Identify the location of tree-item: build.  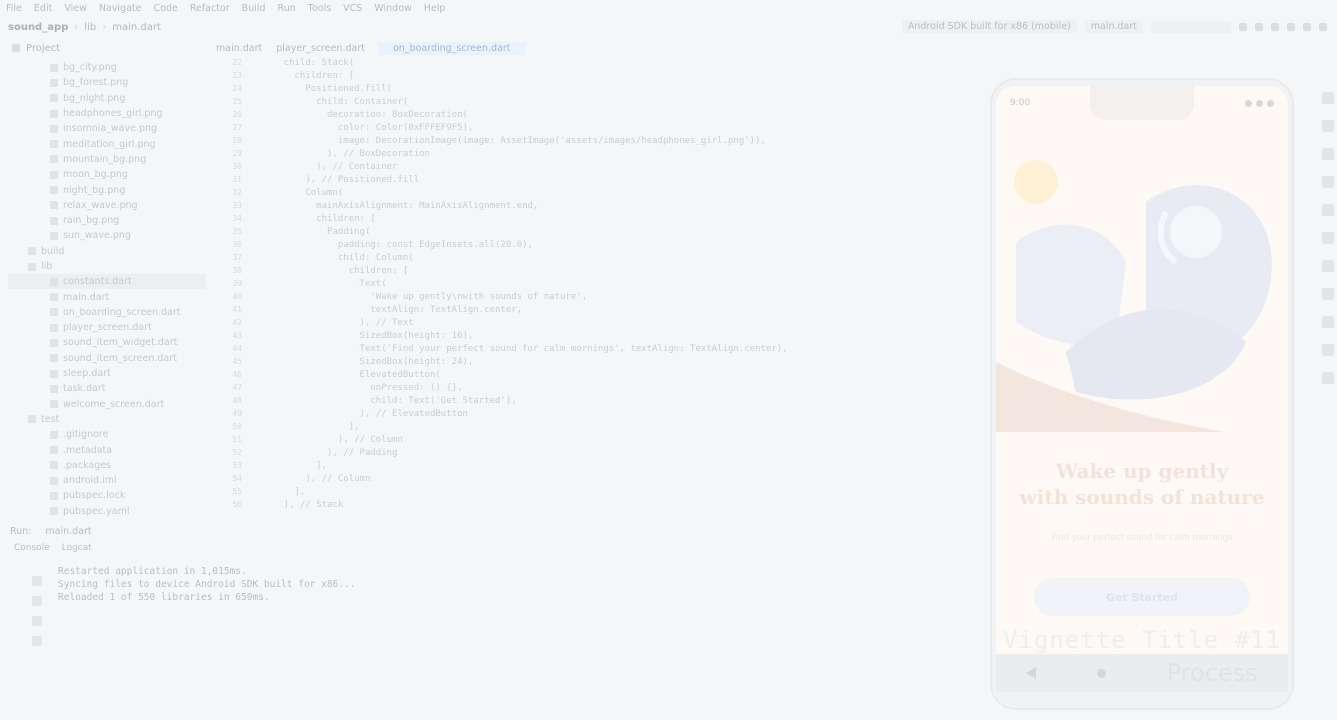
(107, 251).